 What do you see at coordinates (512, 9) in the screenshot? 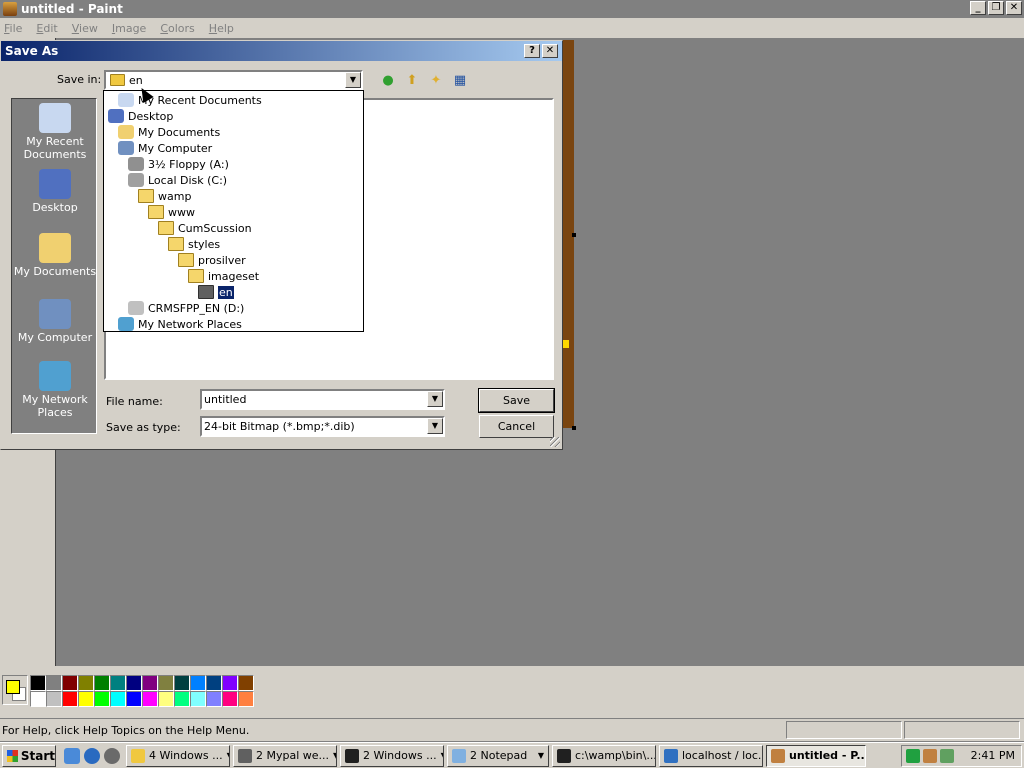
I see `app-title-bar: untitled - Paint _ ❐ ✕` at bounding box center [512, 9].